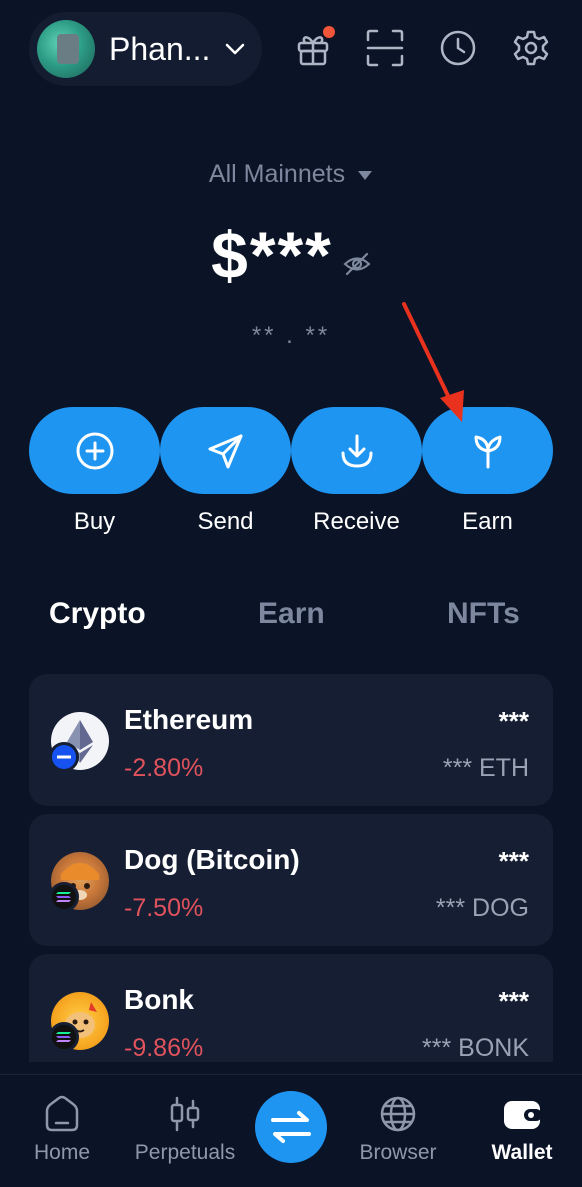 This screenshot has width=582, height=1187. I want to click on base-chain-icon, so click(64, 757).